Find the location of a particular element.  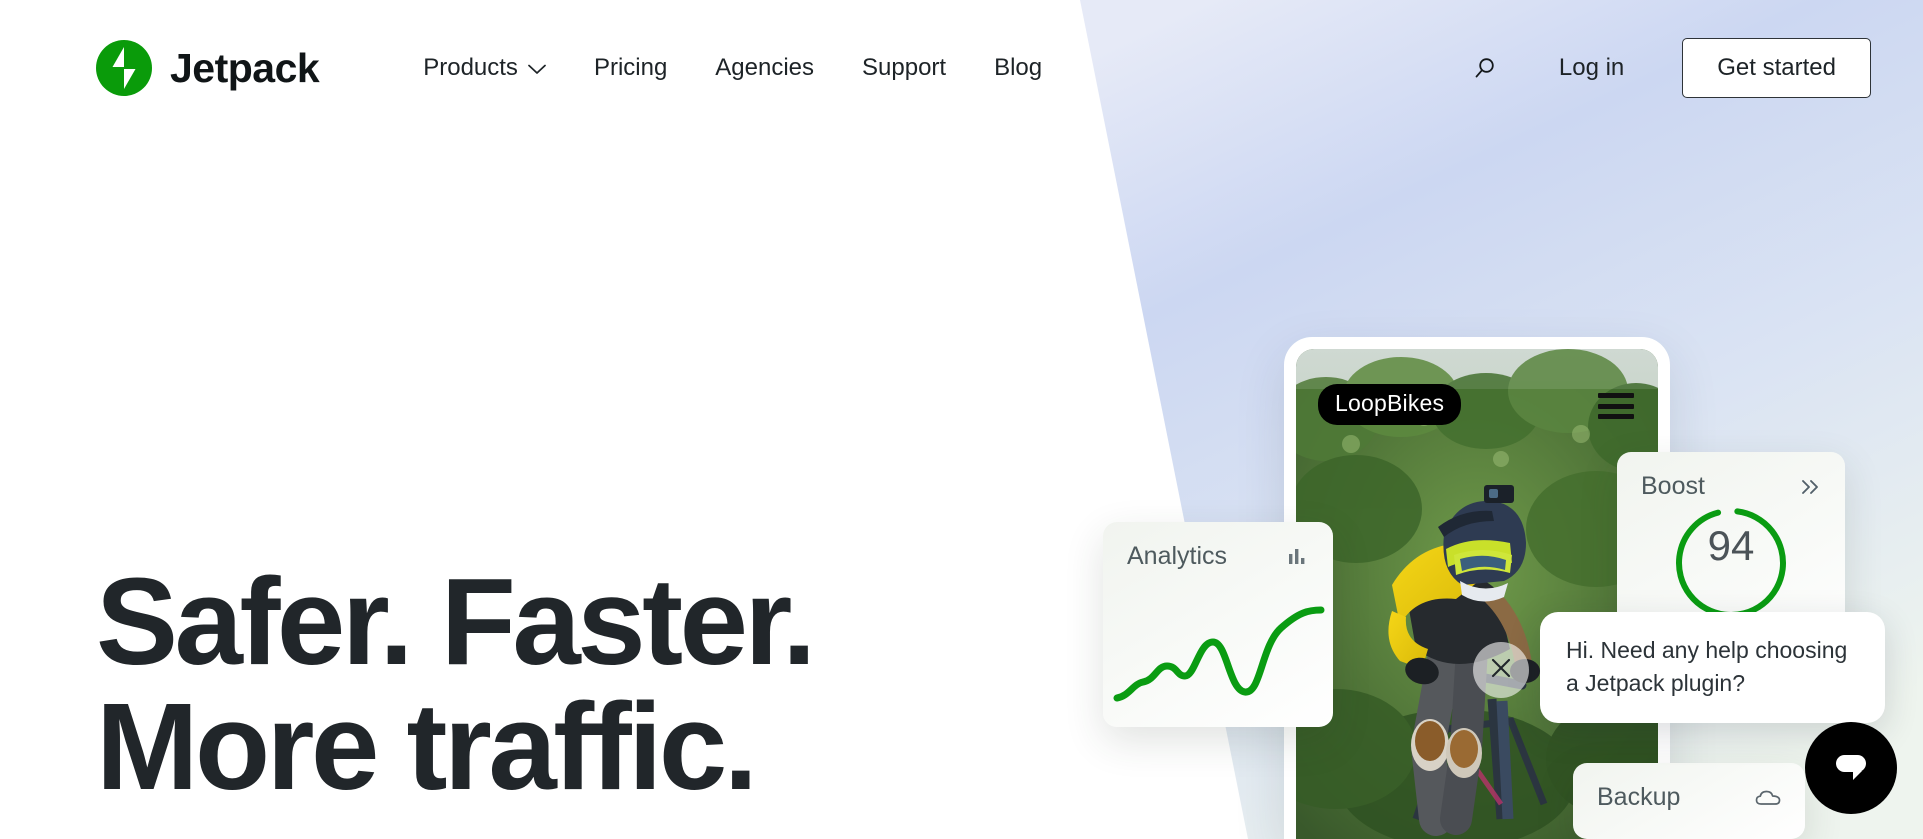

hero-line-2: More traffic. is located at coordinates (427, 748).